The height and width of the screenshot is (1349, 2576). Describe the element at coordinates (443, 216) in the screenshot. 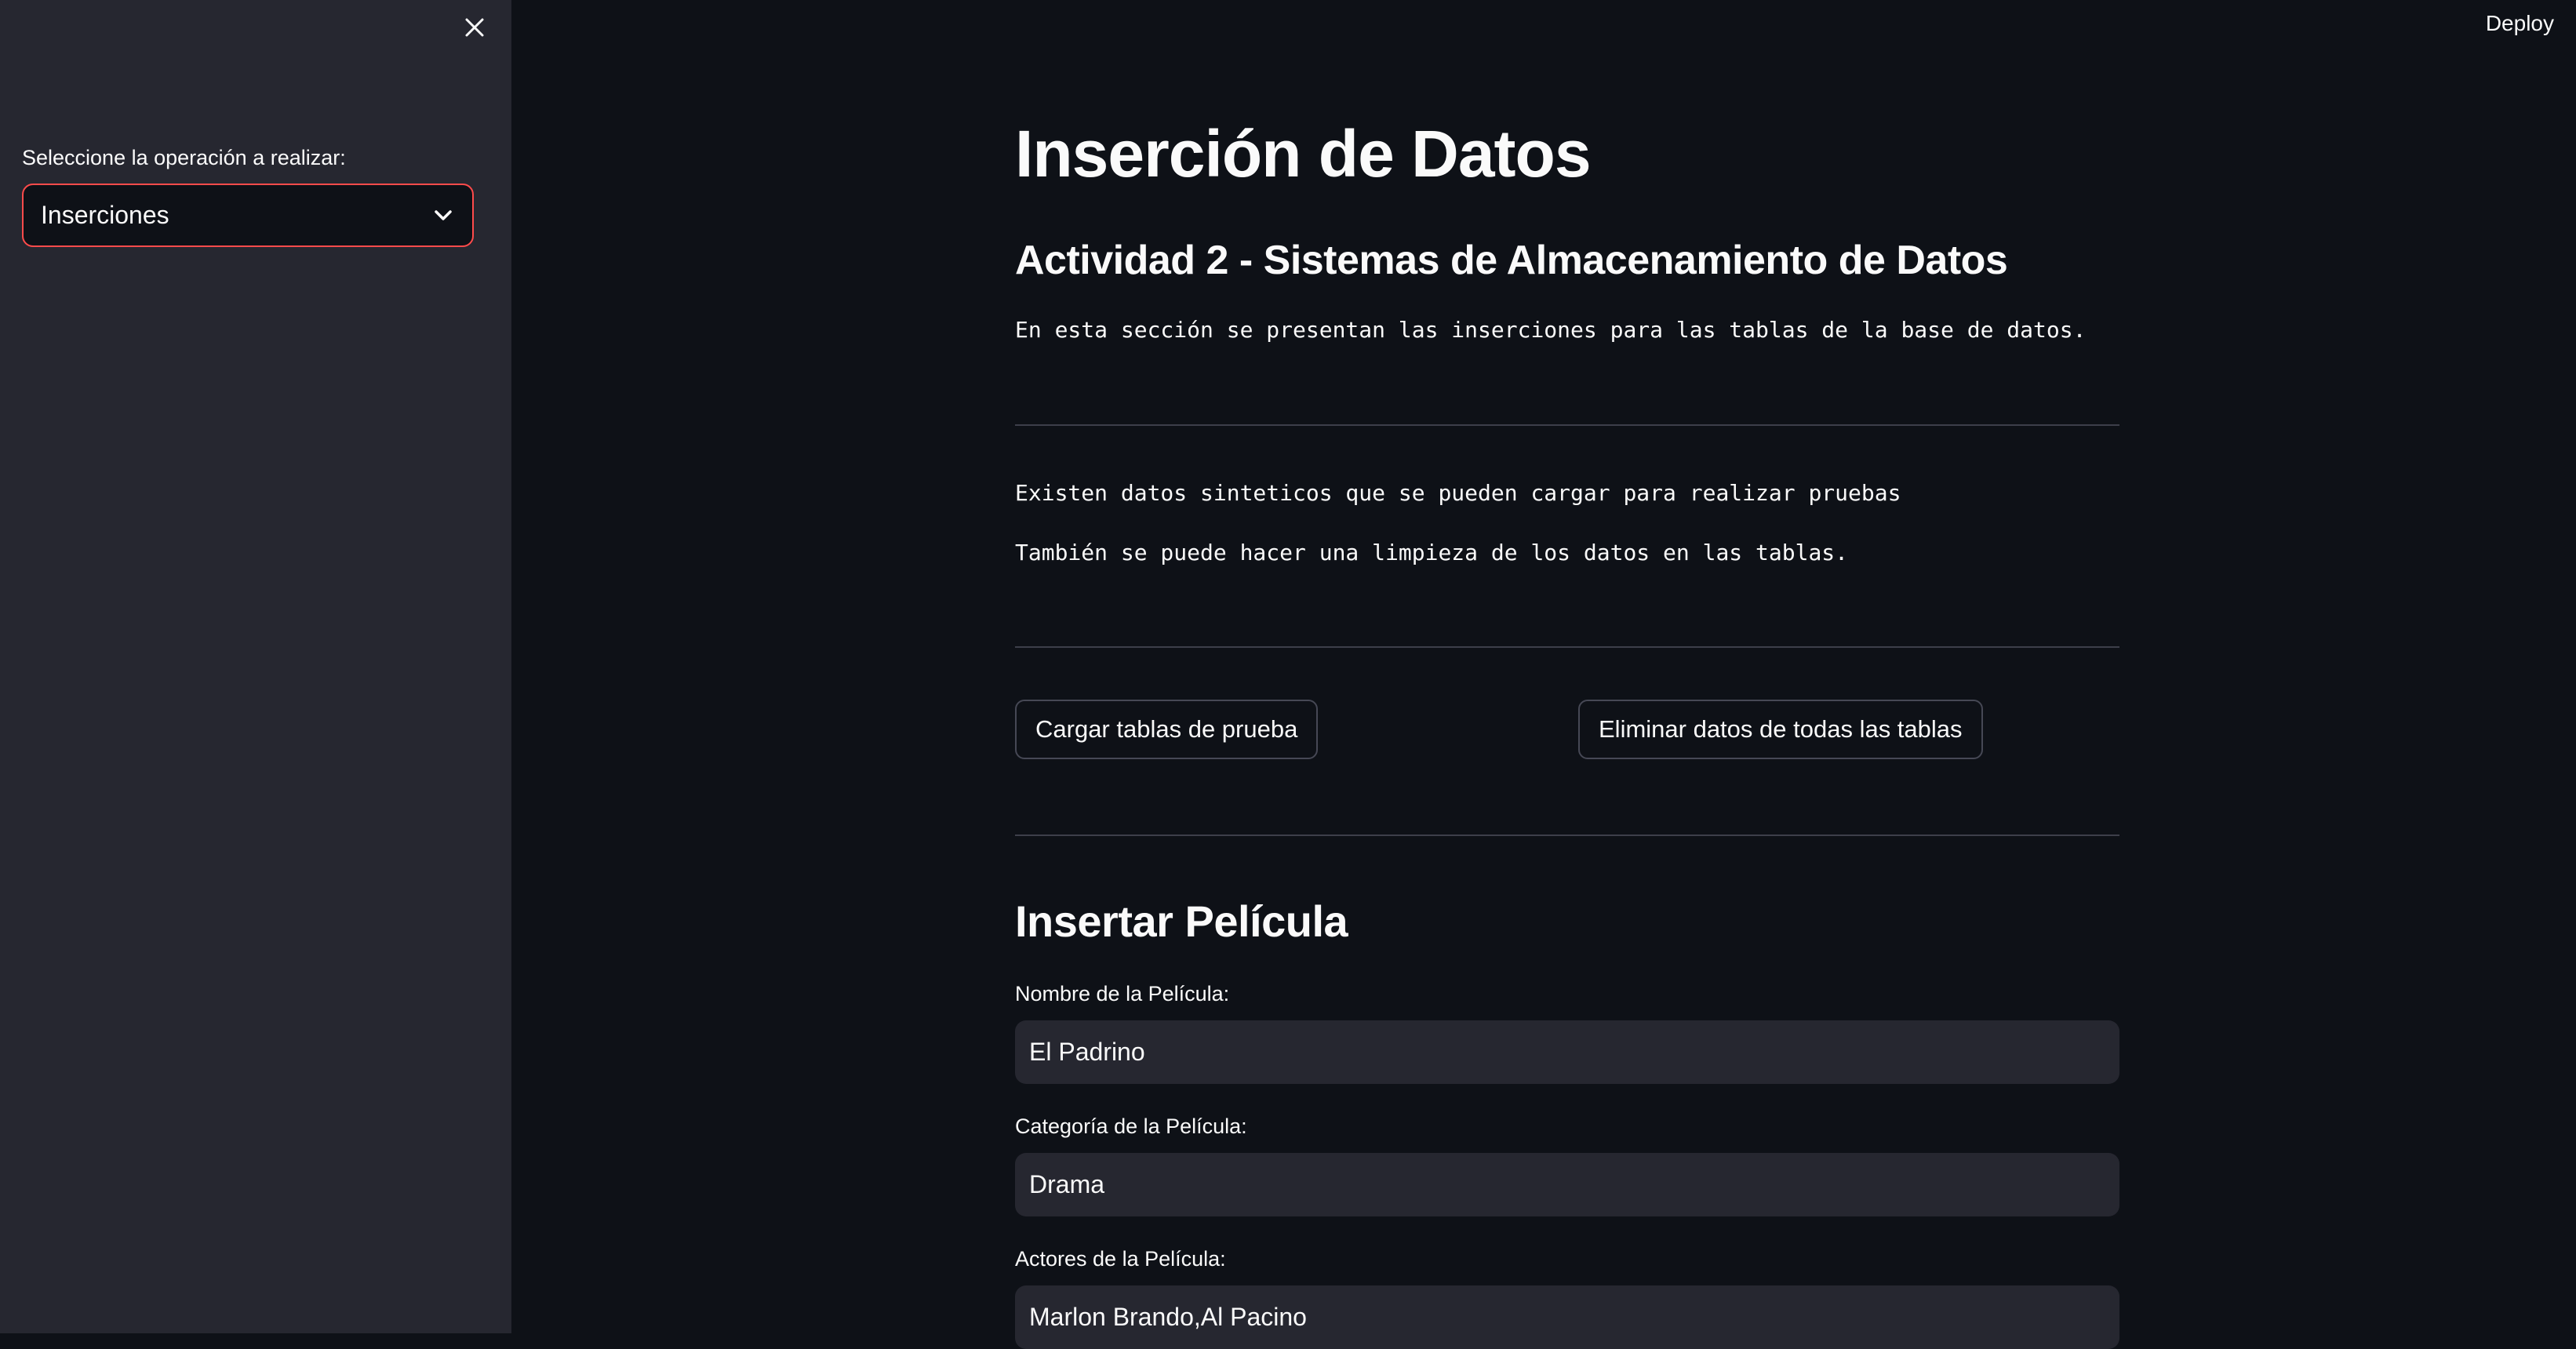

I see `chevron-down-icon` at that location.